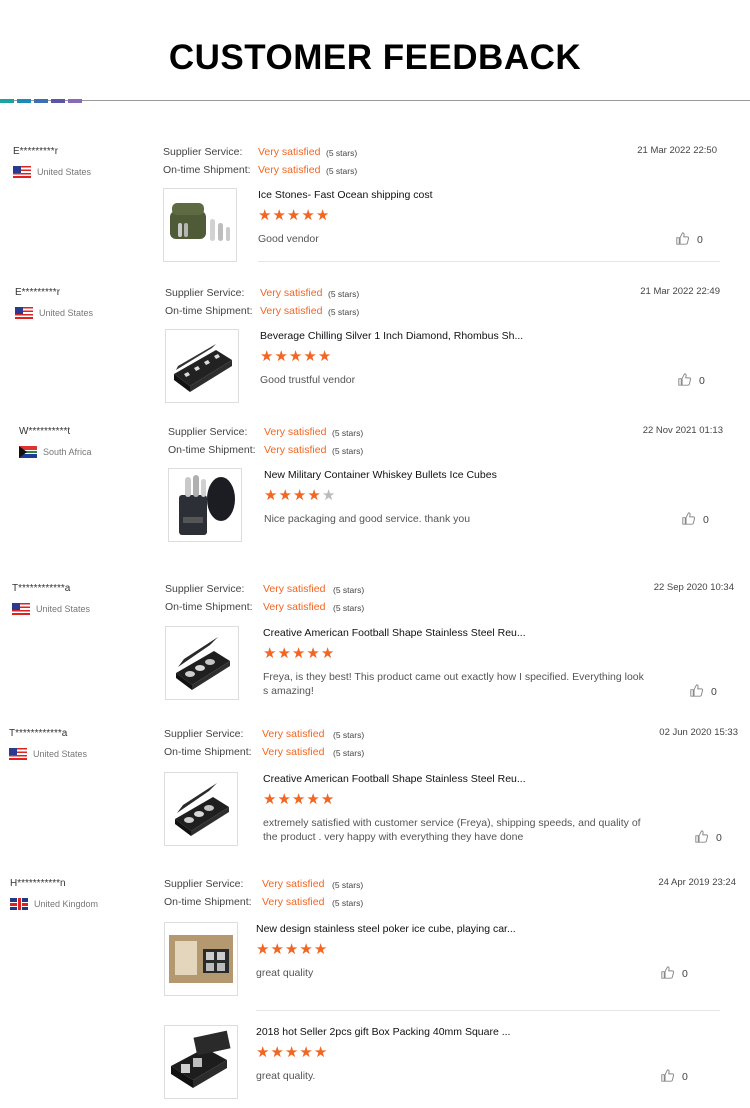  What do you see at coordinates (677, 150) in the screenshot?
I see `review-date: 21 Mar 2022 22:50` at bounding box center [677, 150].